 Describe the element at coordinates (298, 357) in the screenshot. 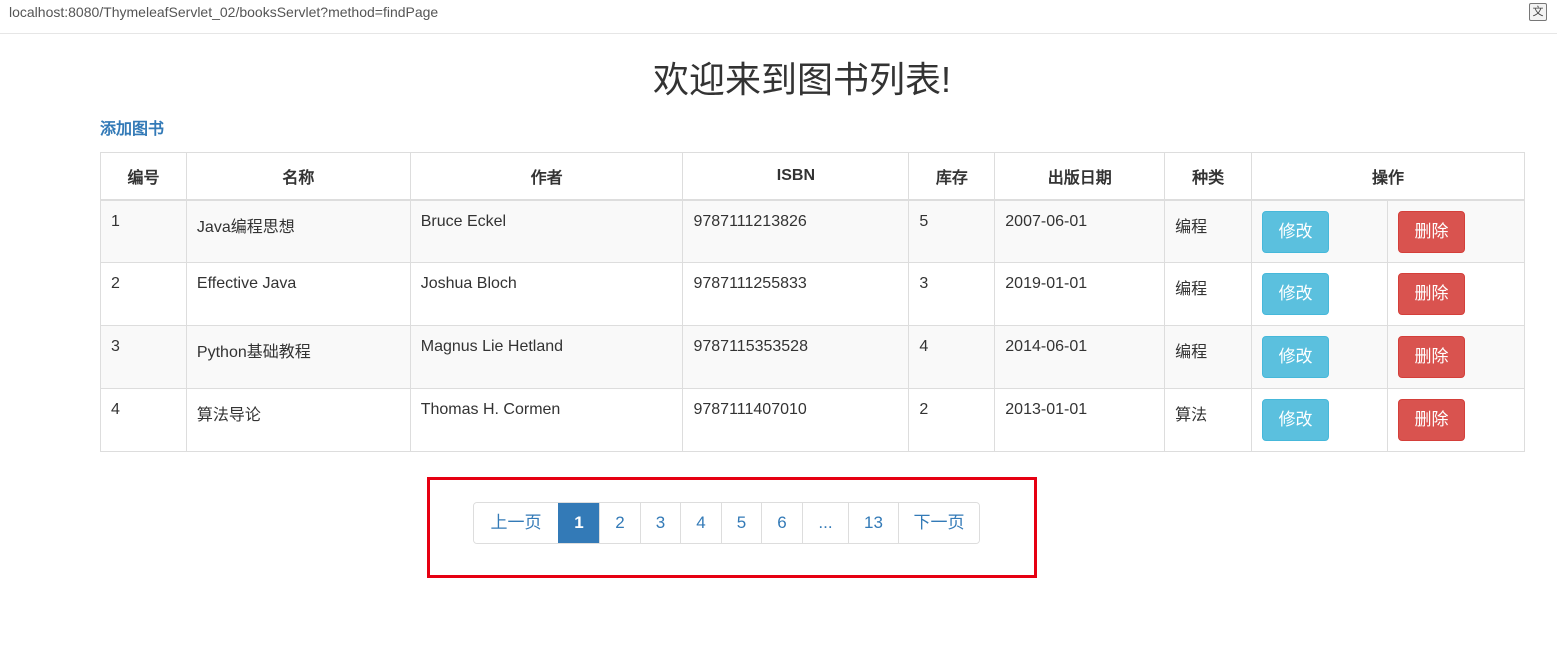

I see `cell-name: Python基础教程` at that location.